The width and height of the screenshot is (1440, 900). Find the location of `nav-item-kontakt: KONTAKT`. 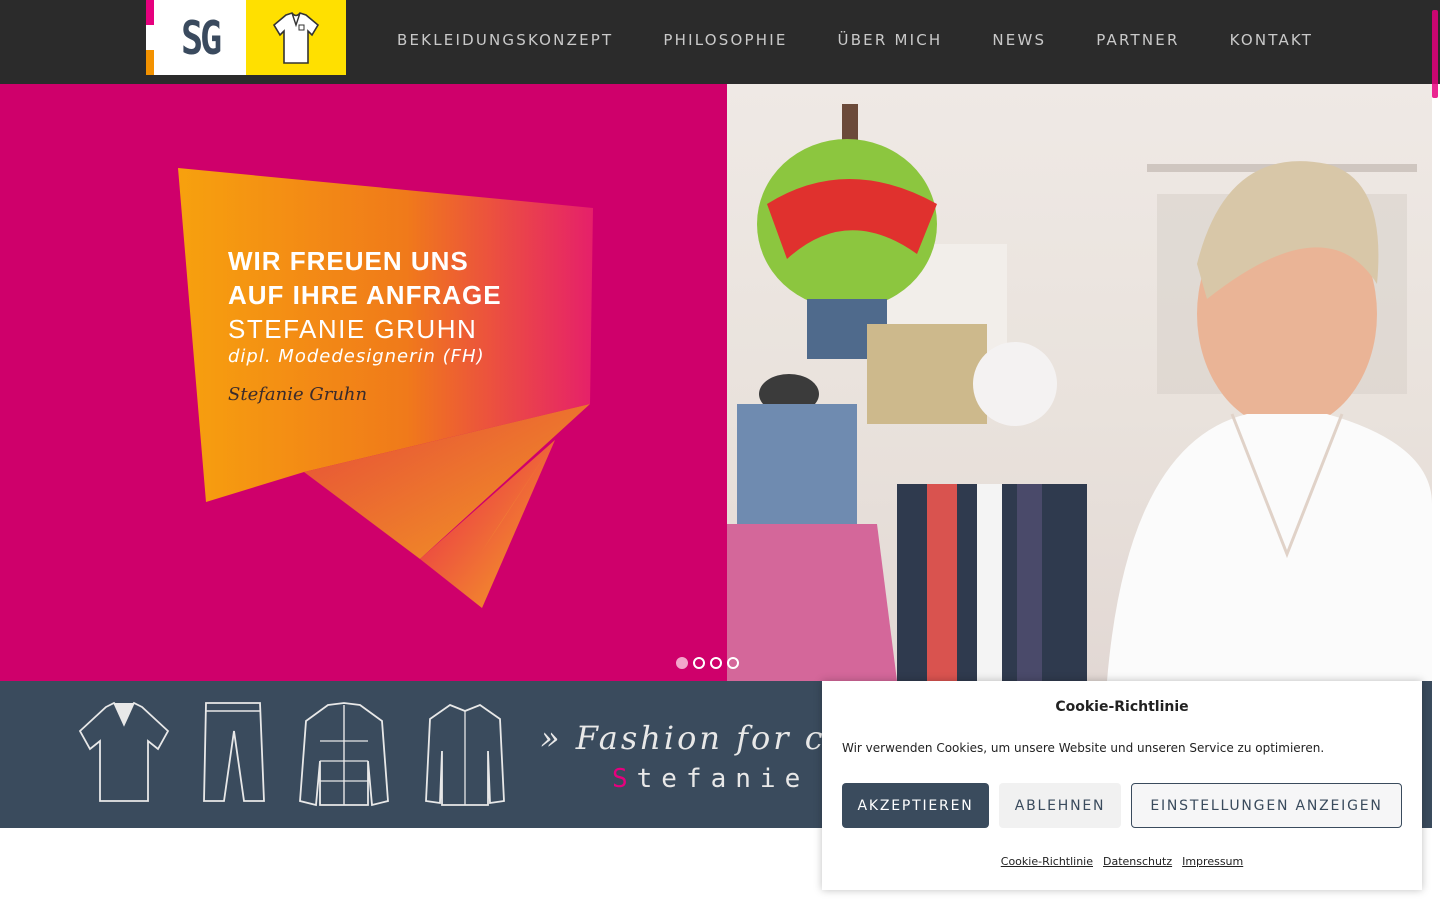

nav-item-kontakt: KONTAKT is located at coordinates (1272, 40).